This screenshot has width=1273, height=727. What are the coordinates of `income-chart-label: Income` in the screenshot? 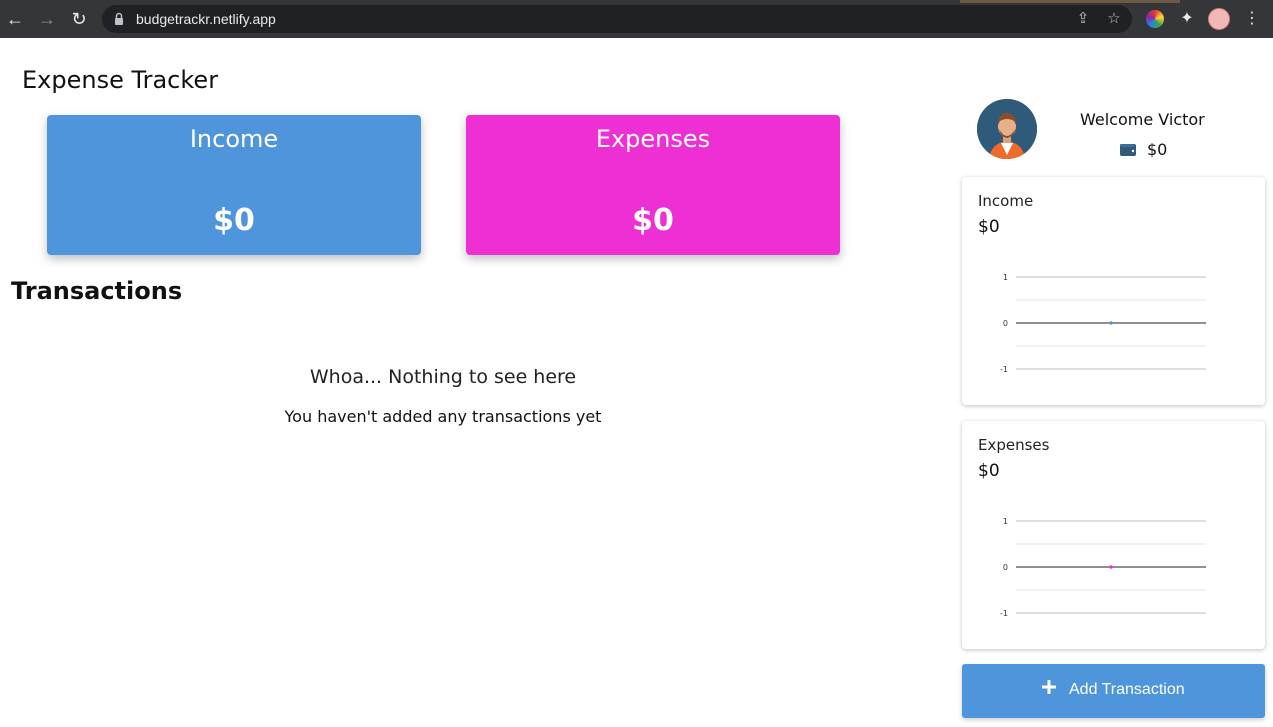 It's located at (1006, 201).